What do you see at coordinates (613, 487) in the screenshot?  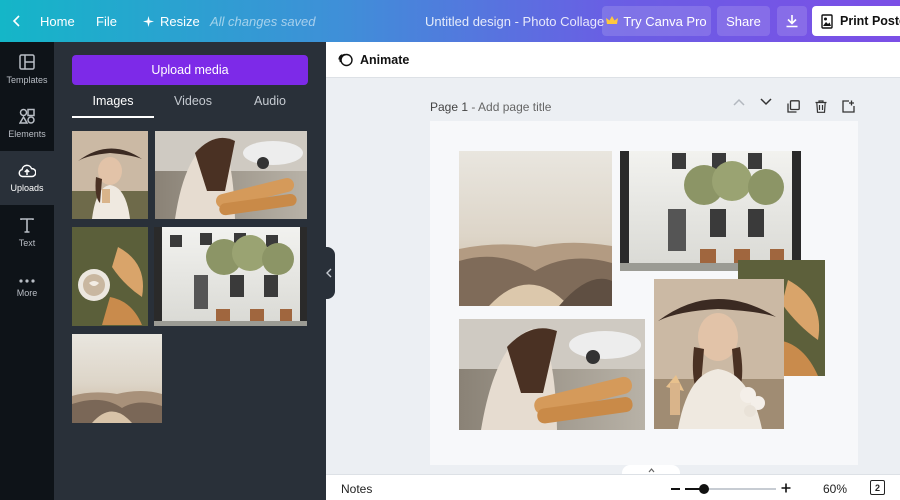 I see `bottom-bar: Notes 60% 2` at bounding box center [613, 487].